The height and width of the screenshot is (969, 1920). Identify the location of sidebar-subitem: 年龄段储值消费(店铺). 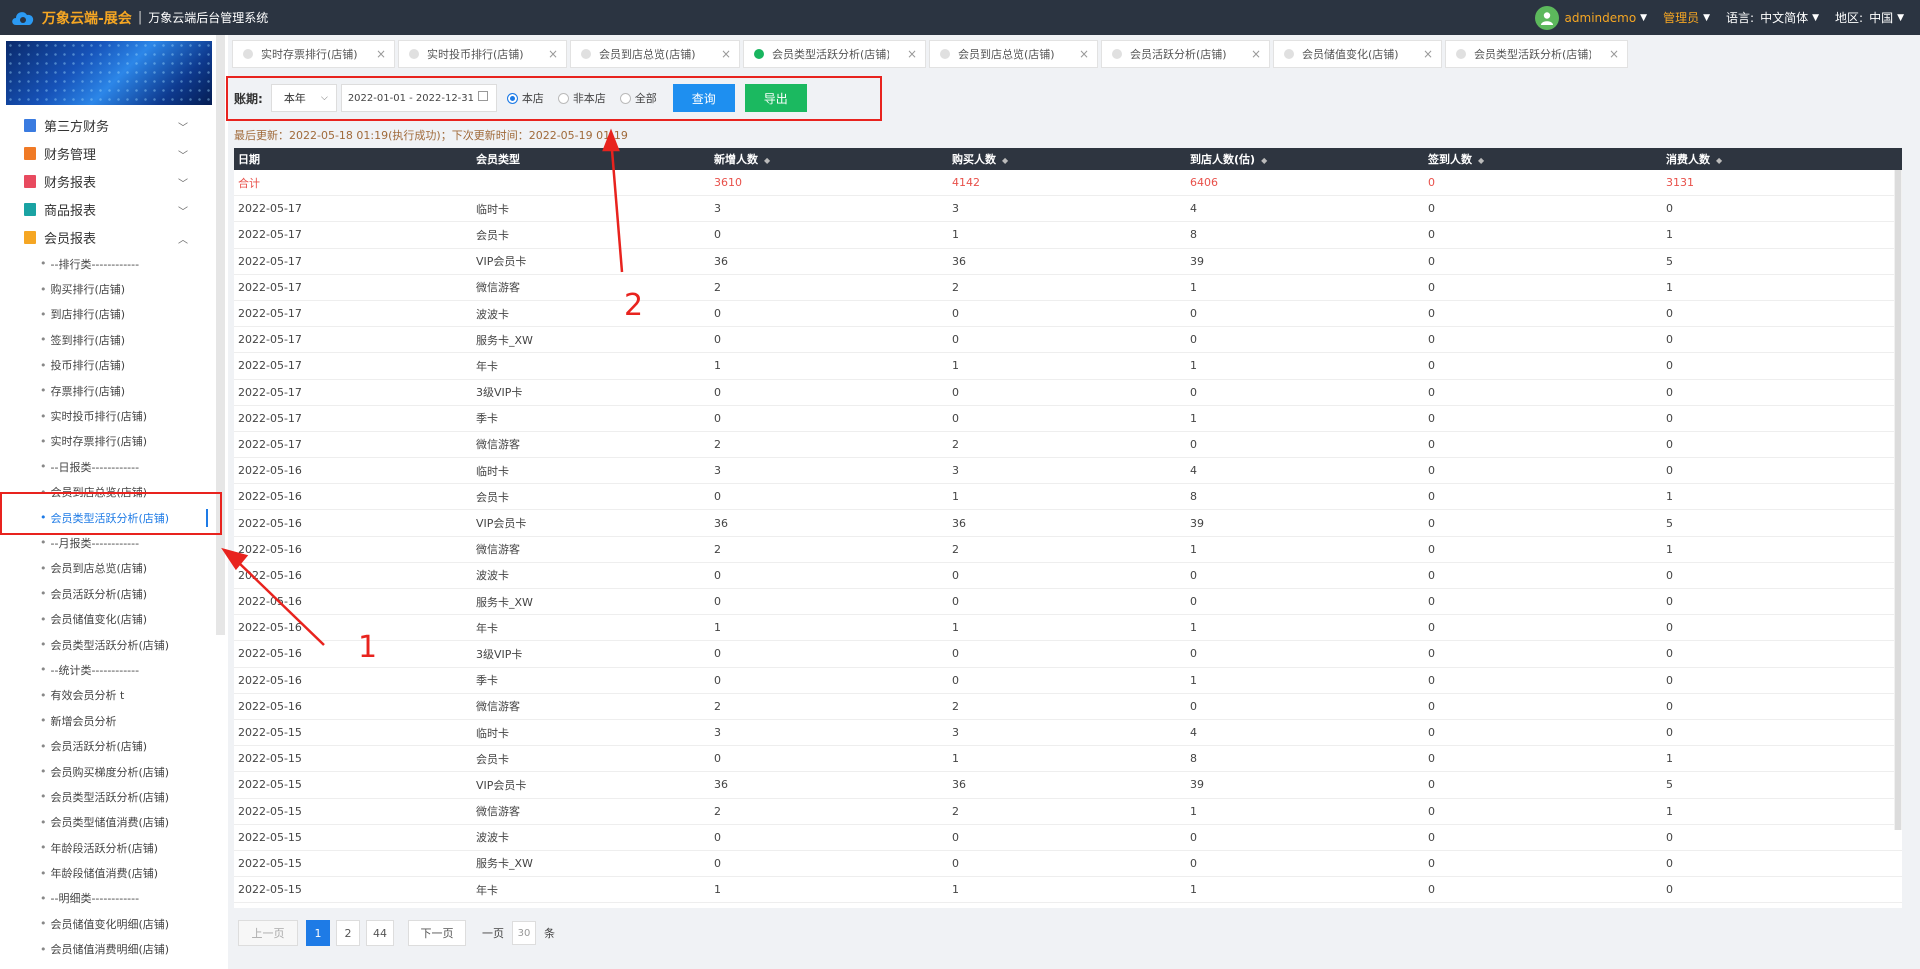
(107, 872).